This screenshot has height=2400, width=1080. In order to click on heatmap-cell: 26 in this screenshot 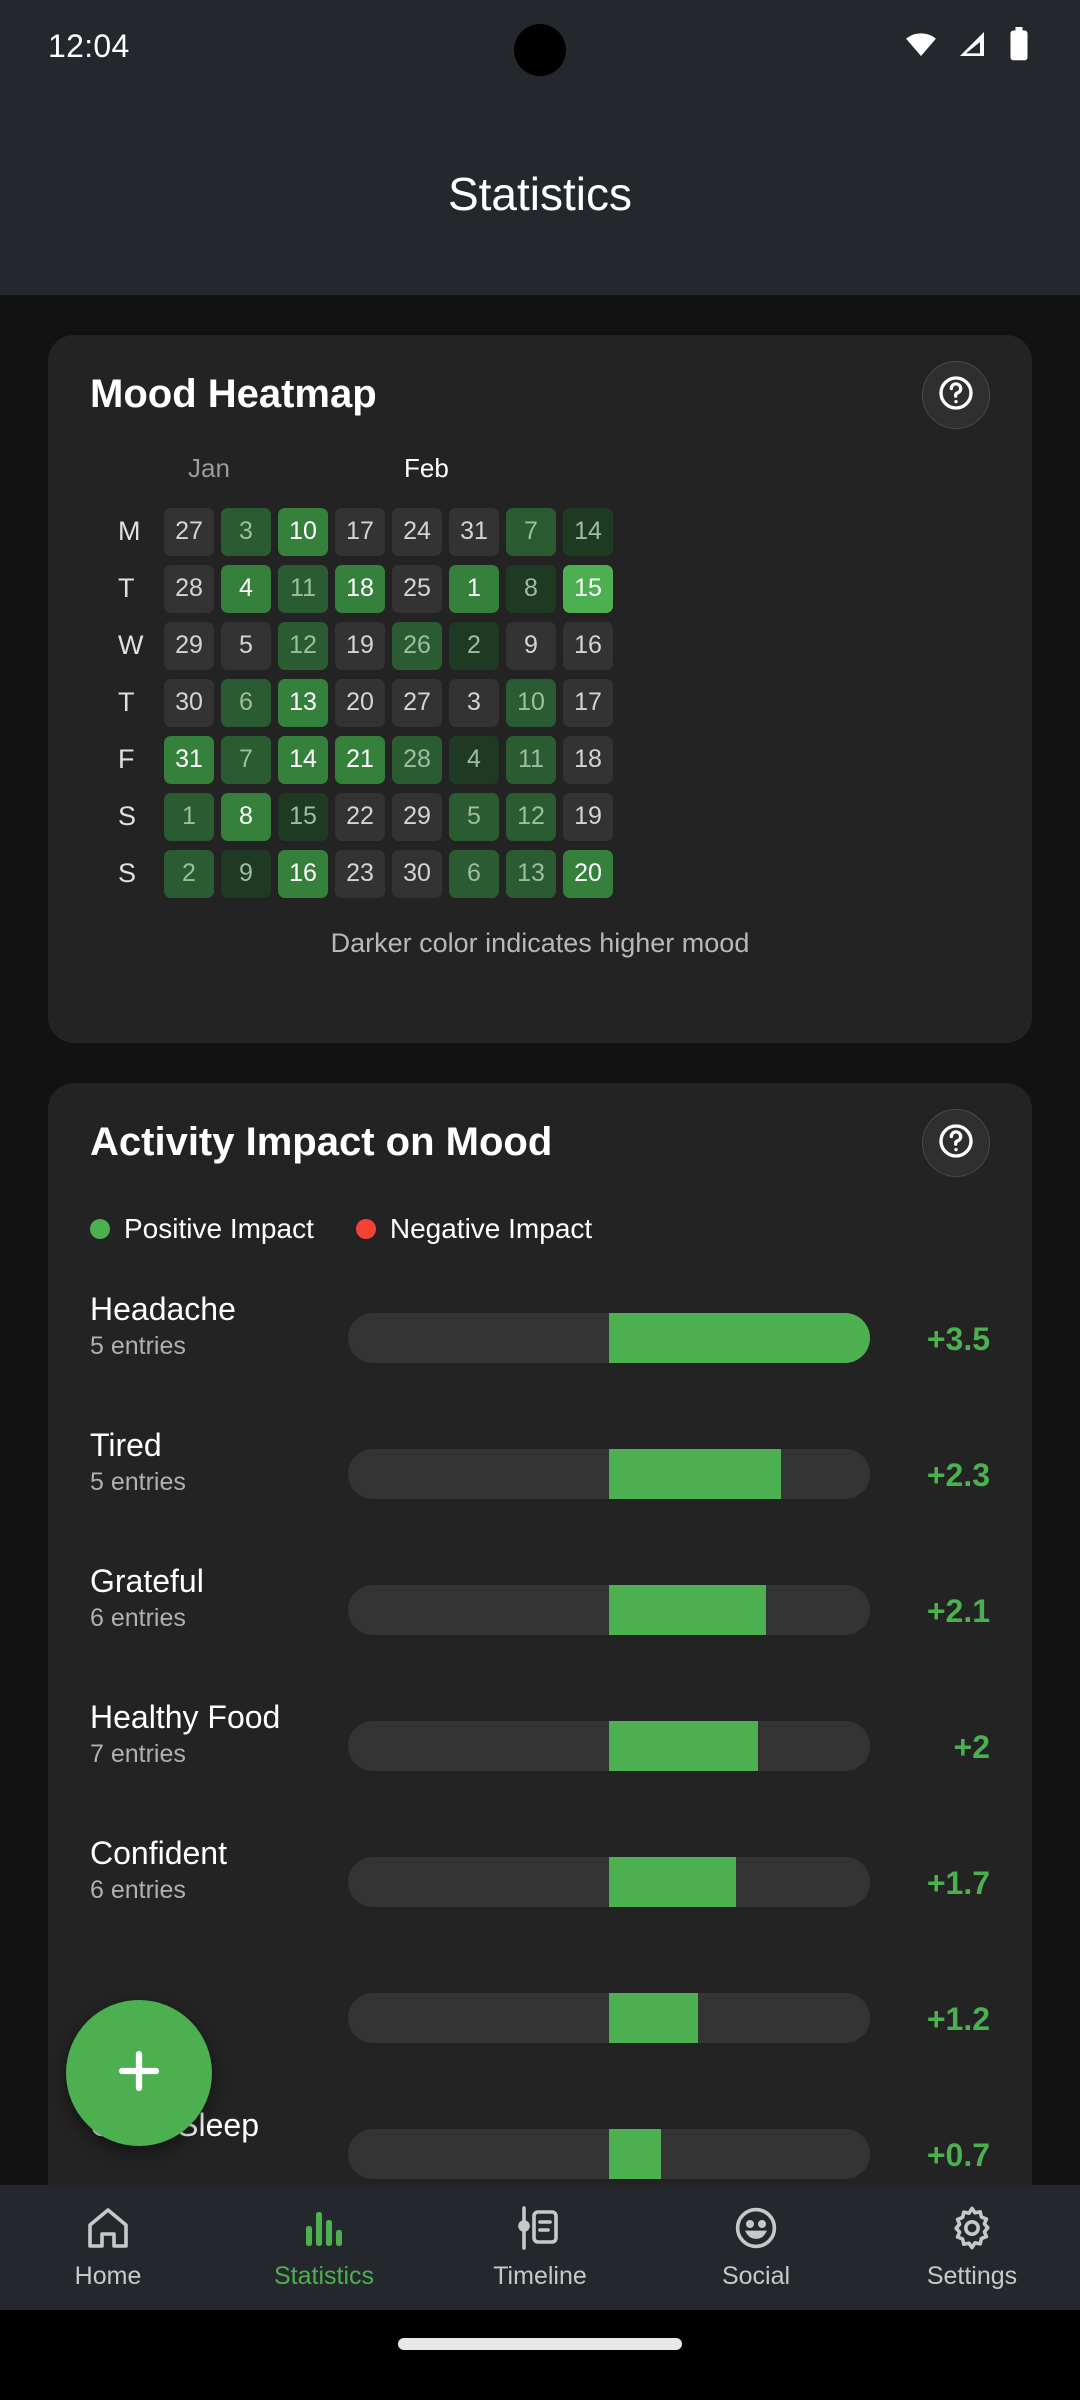, I will do `click(417, 645)`.